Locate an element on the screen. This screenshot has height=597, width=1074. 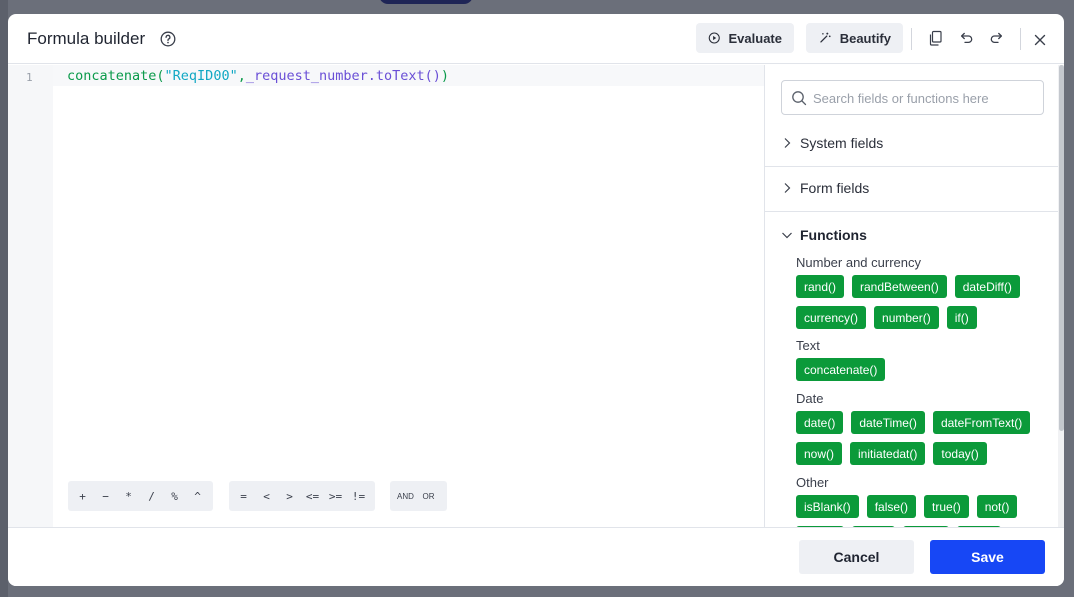
chip-row: currency() number() if() is located at coordinates (886, 317).